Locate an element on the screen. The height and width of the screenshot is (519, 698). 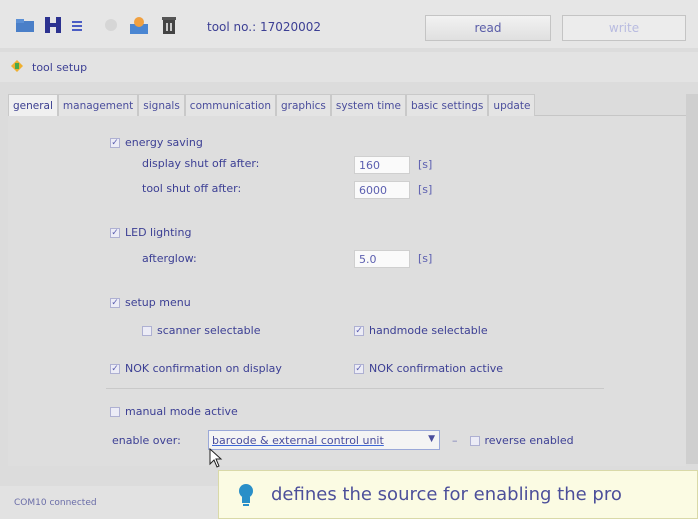
tool-shut-off-input: 6000 is located at coordinates (382, 190).